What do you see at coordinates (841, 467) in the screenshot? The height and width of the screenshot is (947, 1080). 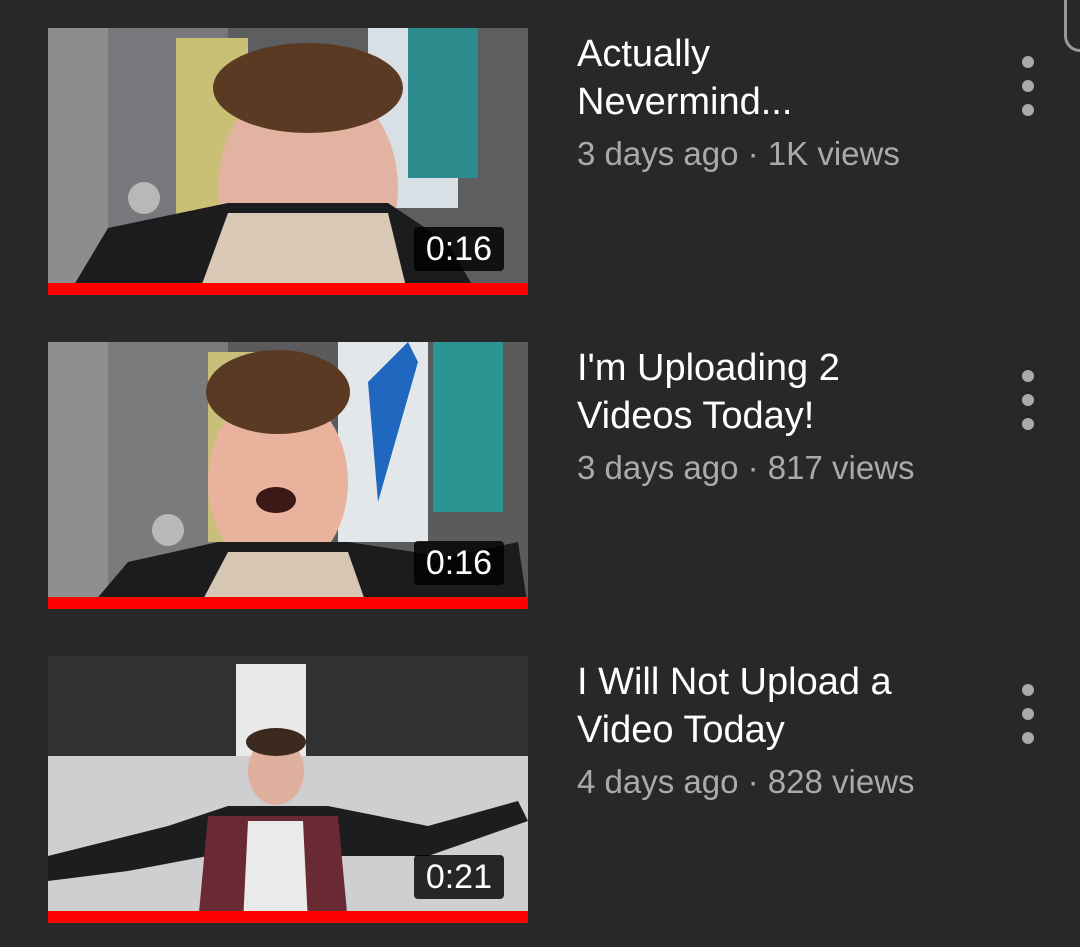 I see `video-views: 817 views` at bounding box center [841, 467].